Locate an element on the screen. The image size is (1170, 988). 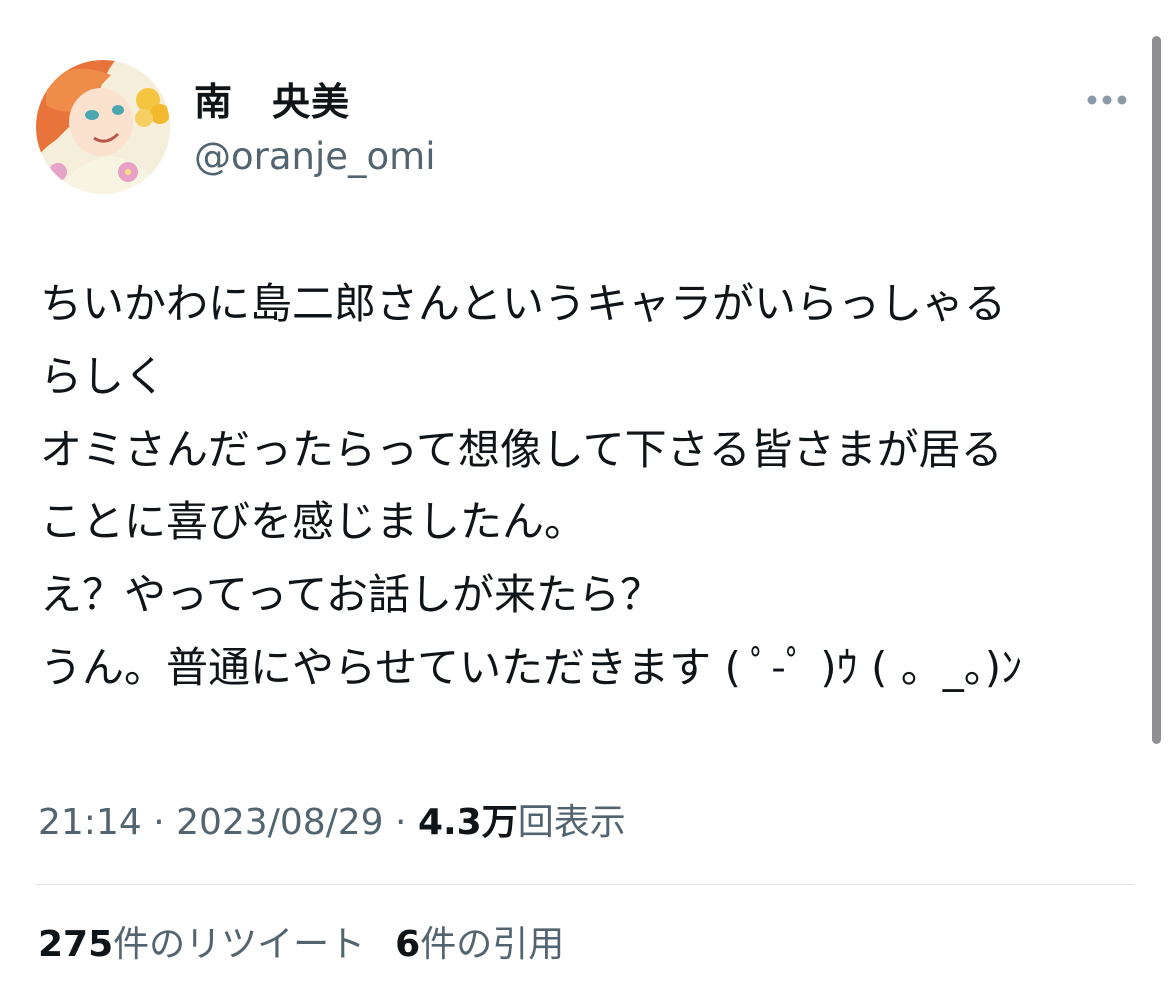
avatar-illustration is located at coordinates (103, 127).